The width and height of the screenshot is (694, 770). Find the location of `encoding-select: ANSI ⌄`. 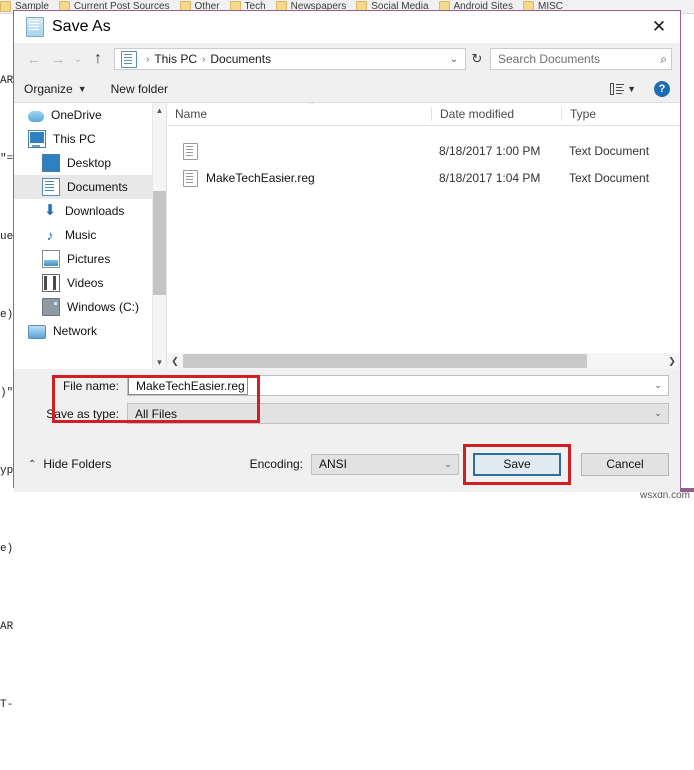

encoding-select: ANSI ⌄ is located at coordinates (385, 464).